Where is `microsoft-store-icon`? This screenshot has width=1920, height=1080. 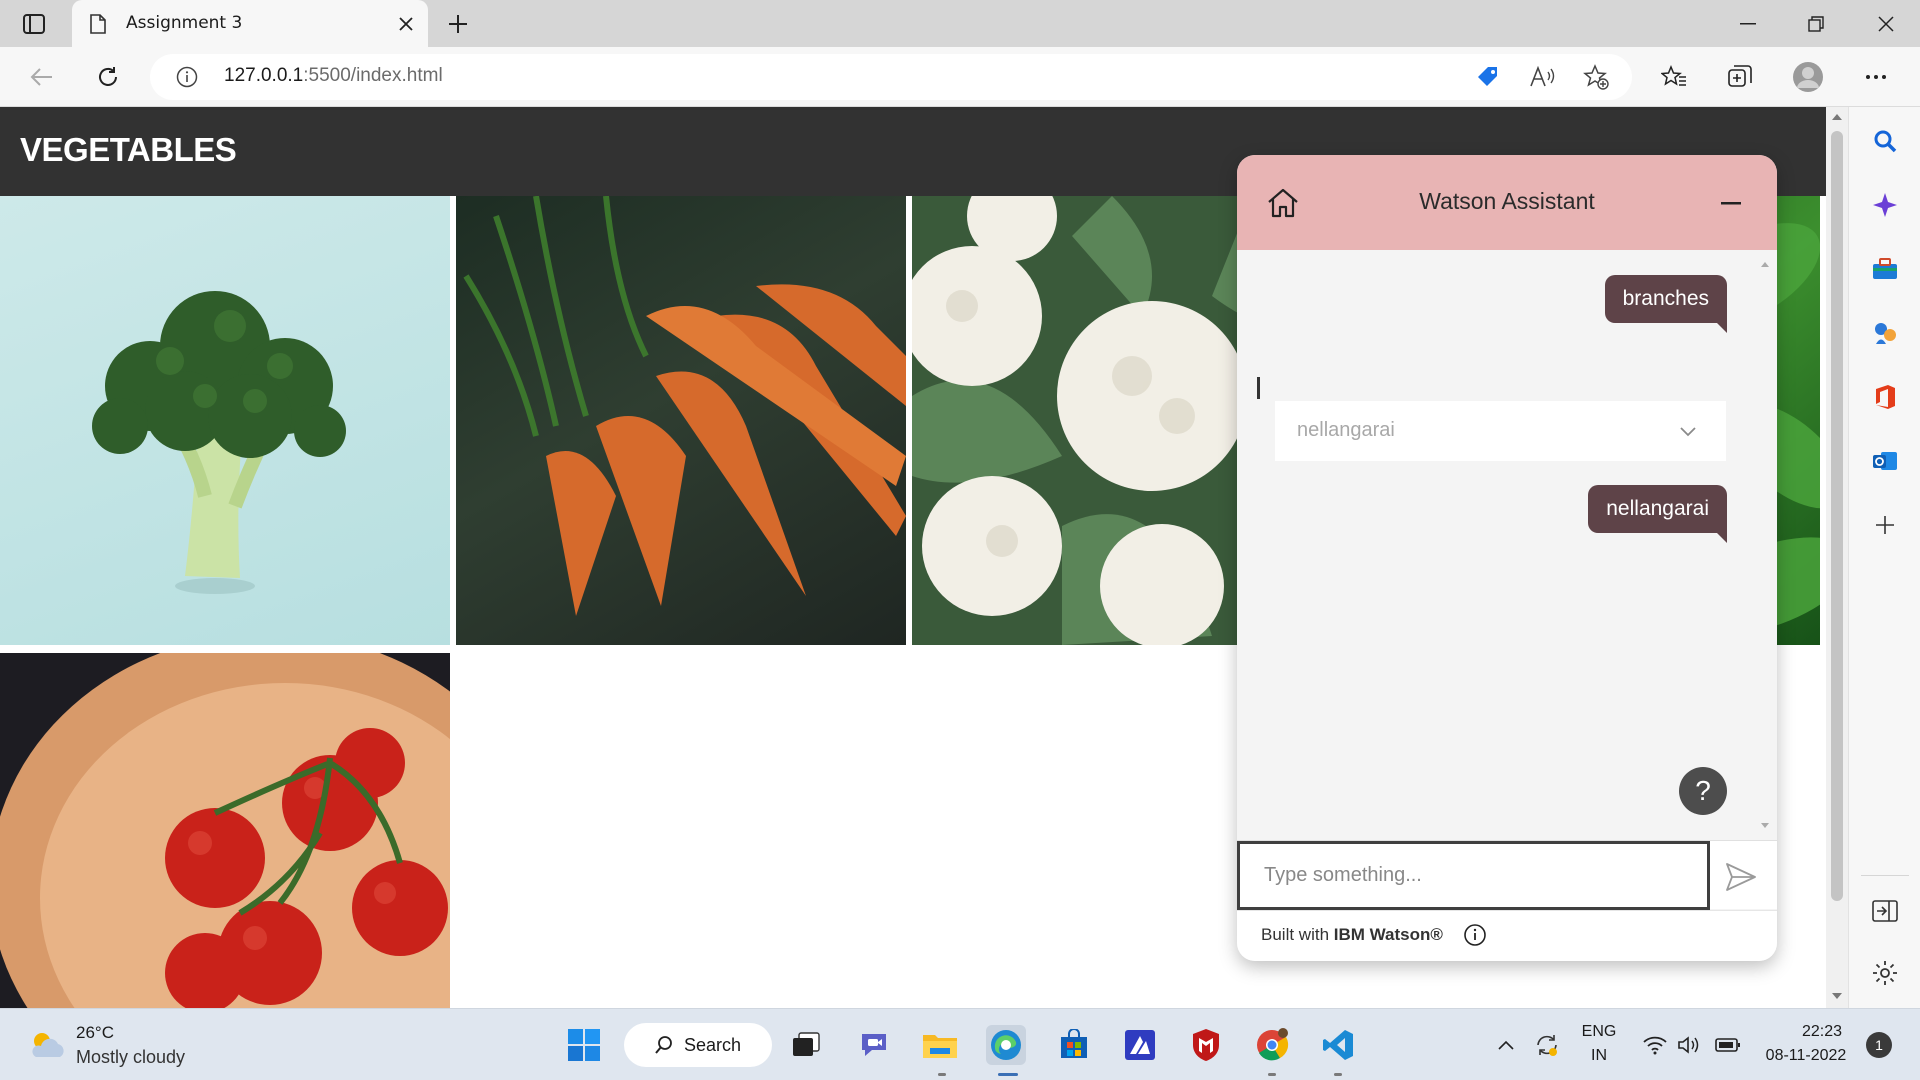 microsoft-store-icon is located at coordinates (1074, 1045).